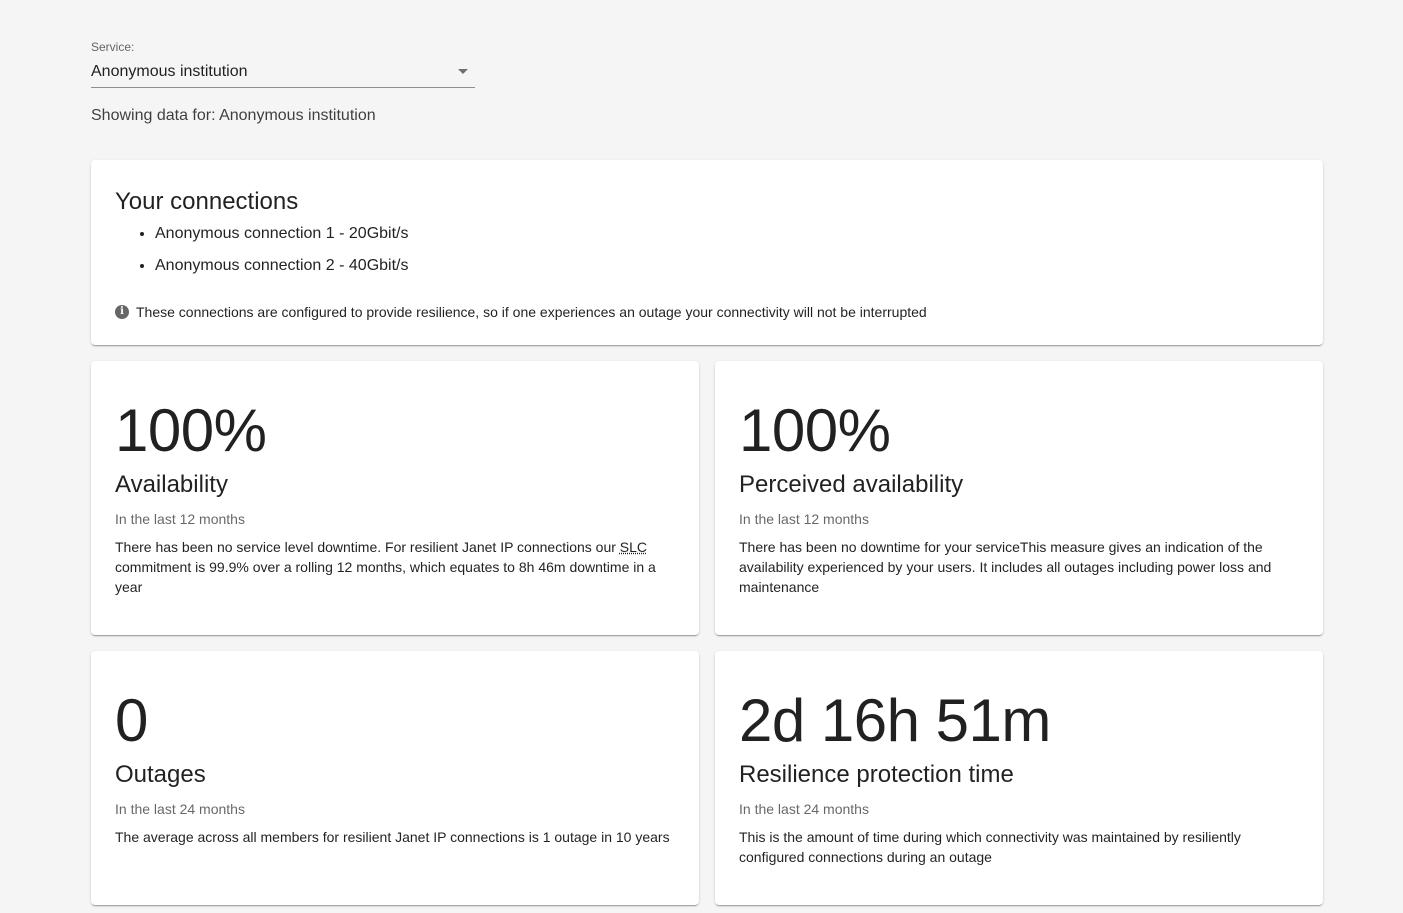 This screenshot has width=1403, height=913. Describe the element at coordinates (169, 72) in the screenshot. I see `service-select-value: Anonymous institution` at that location.